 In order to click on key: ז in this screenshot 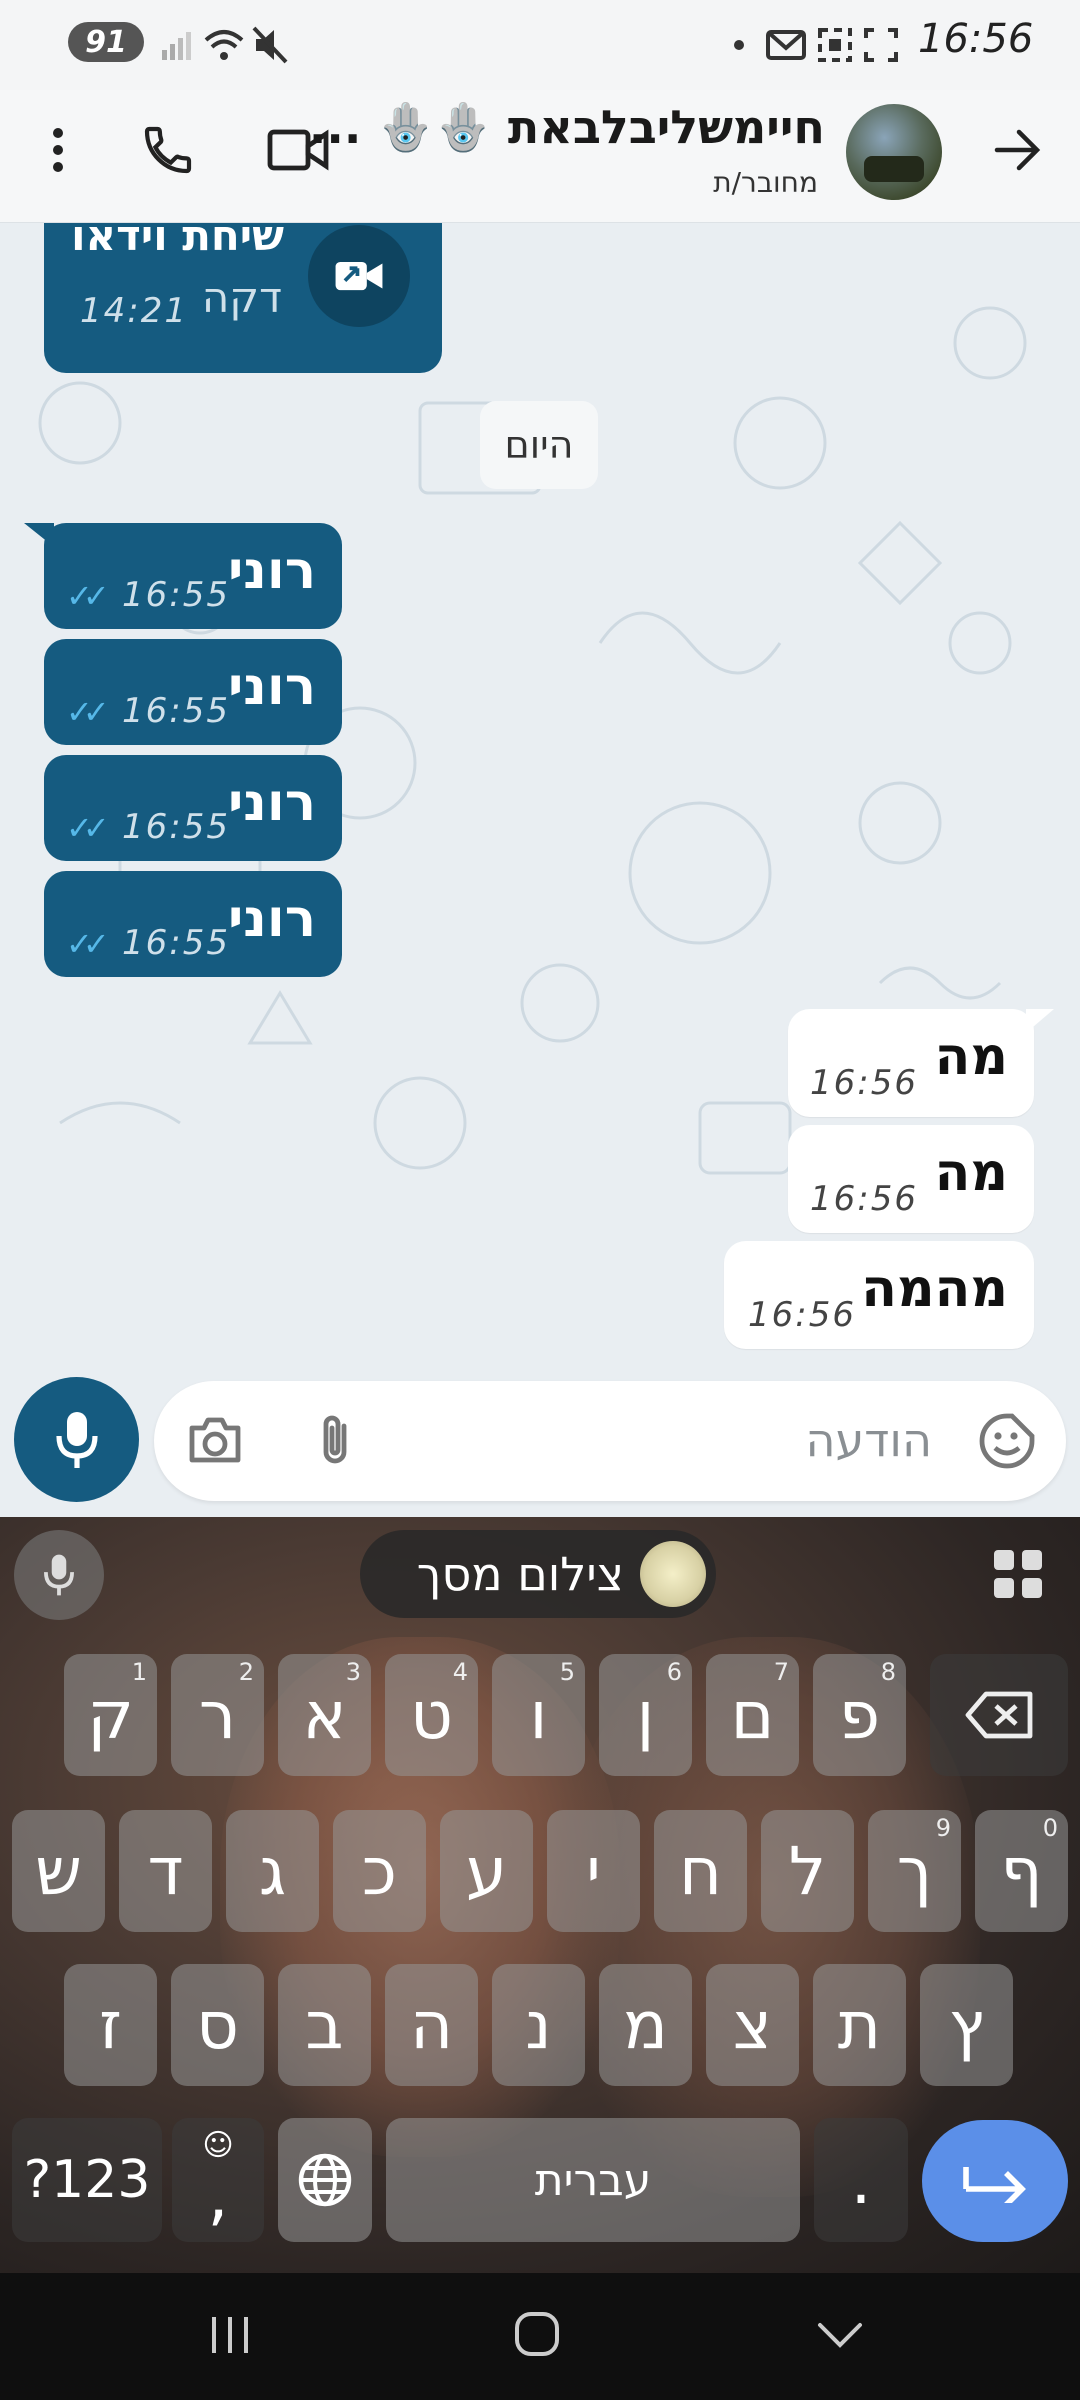, I will do `click(110, 2025)`.